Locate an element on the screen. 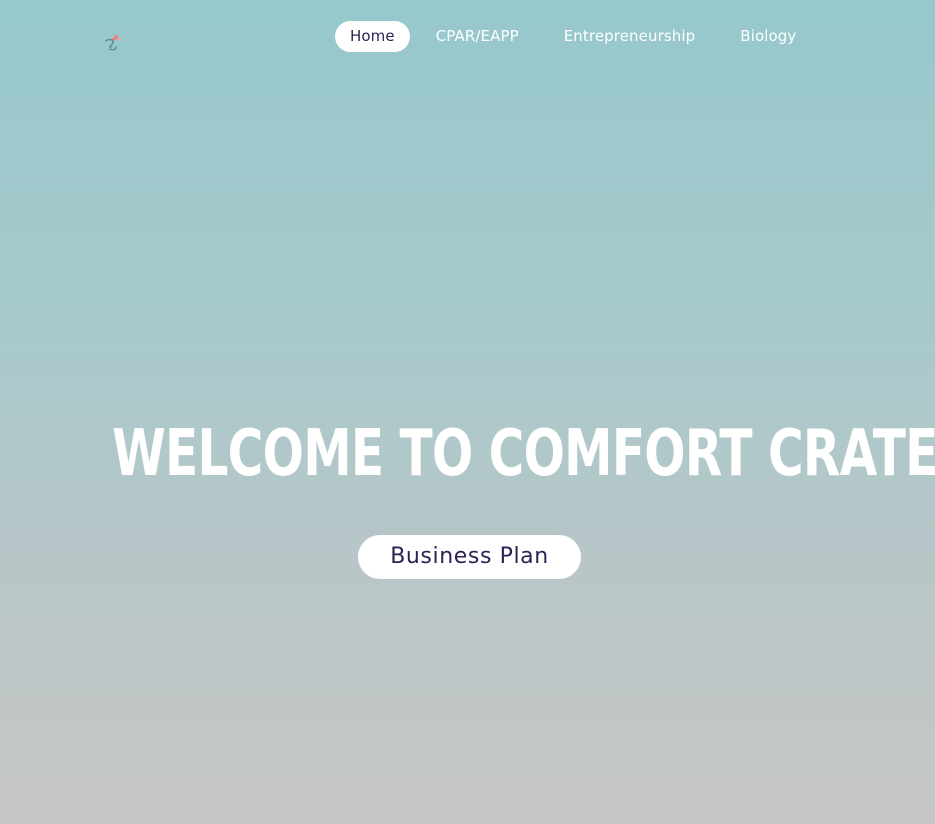 Image resolution: width=935 pixels, height=824 pixels. business-plan-button: Business Plan is located at coordinates (469, 557).